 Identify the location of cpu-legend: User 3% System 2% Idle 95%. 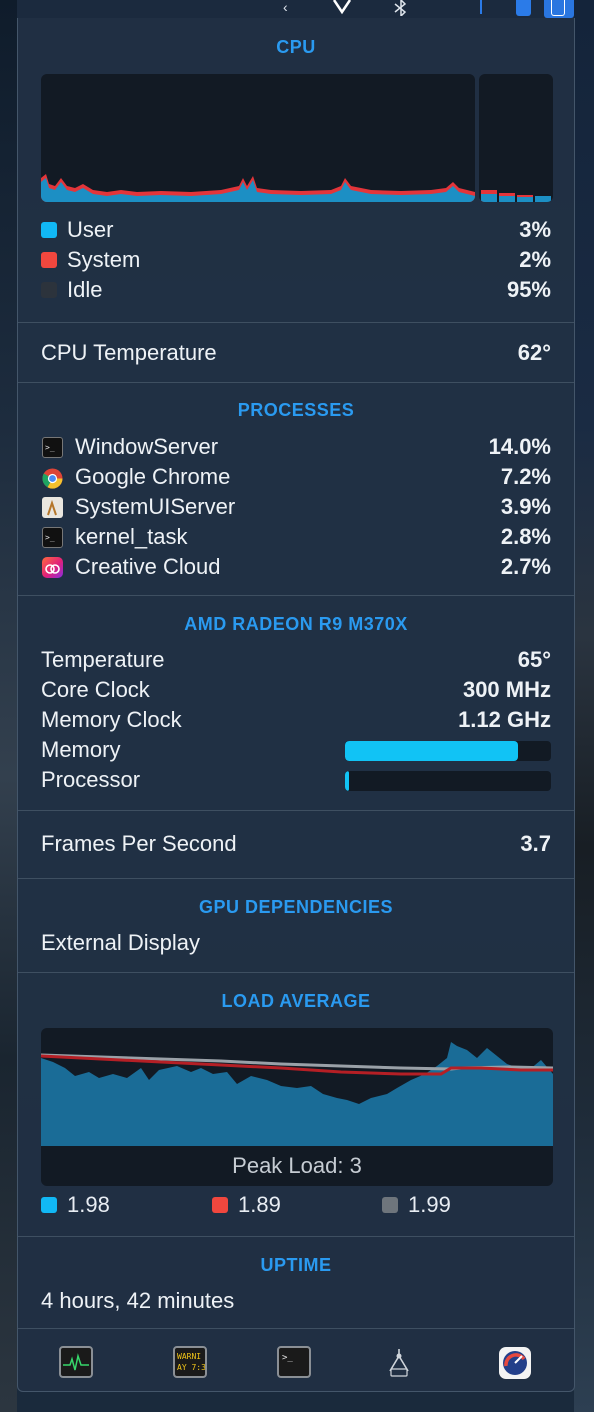
(296, 260).